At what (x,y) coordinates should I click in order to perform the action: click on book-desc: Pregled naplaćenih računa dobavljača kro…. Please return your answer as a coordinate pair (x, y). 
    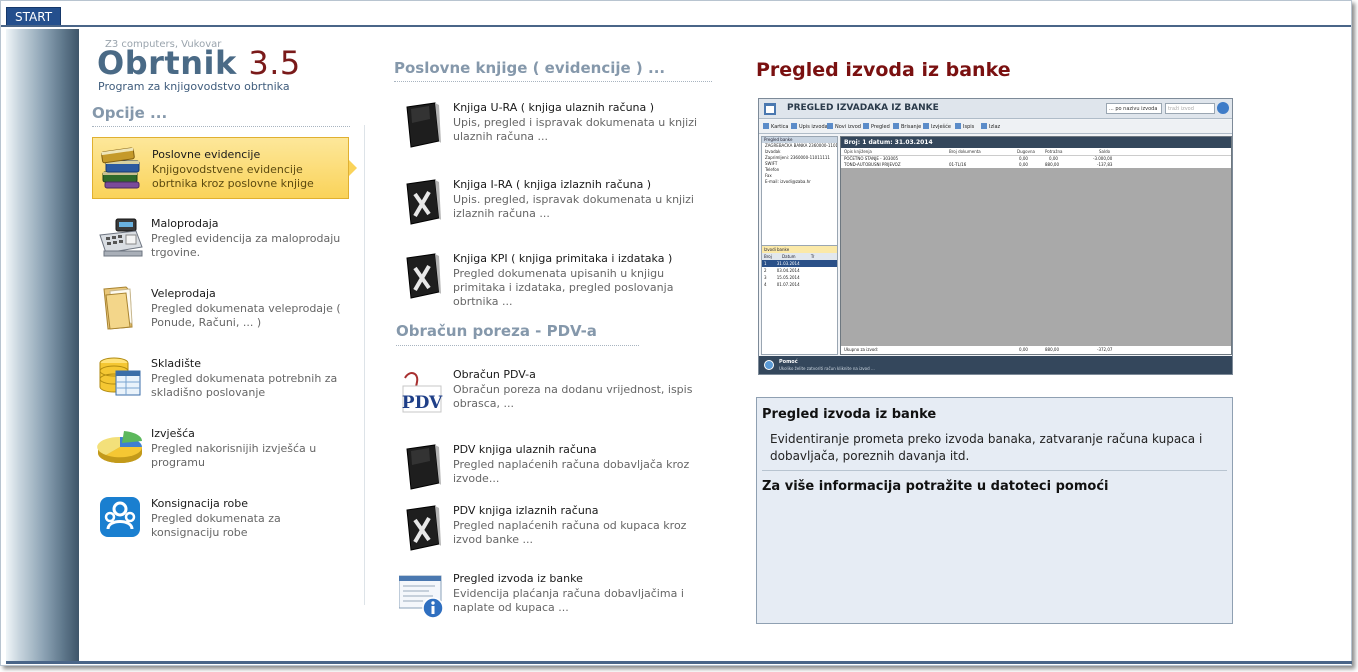
    Looking at the image, I should click on (571, 471).